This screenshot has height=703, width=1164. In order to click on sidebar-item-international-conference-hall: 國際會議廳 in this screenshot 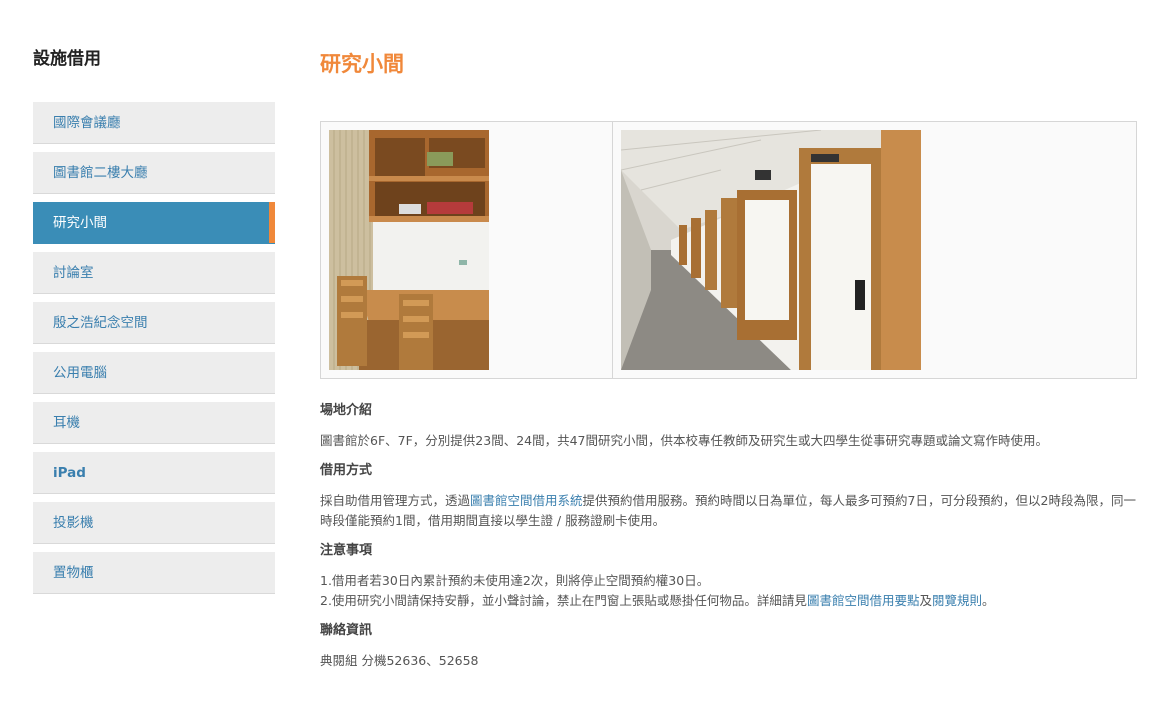, I will do `click(154, 123)`.